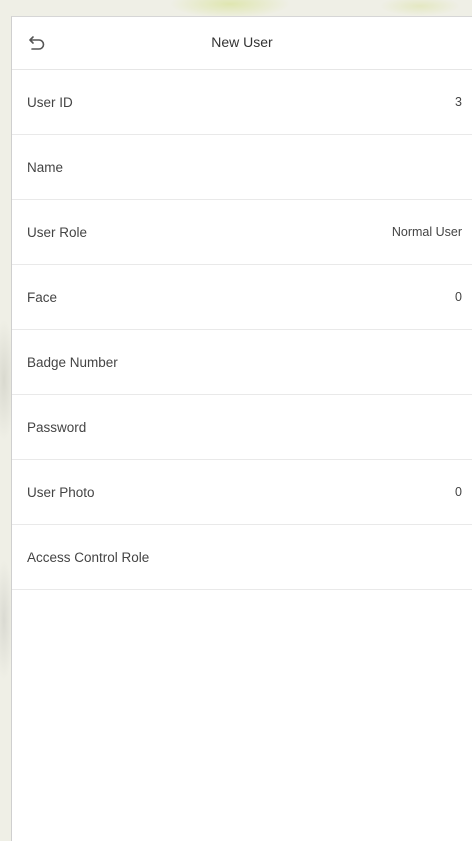  I want to click on field-label: Password, so click(57, 427).